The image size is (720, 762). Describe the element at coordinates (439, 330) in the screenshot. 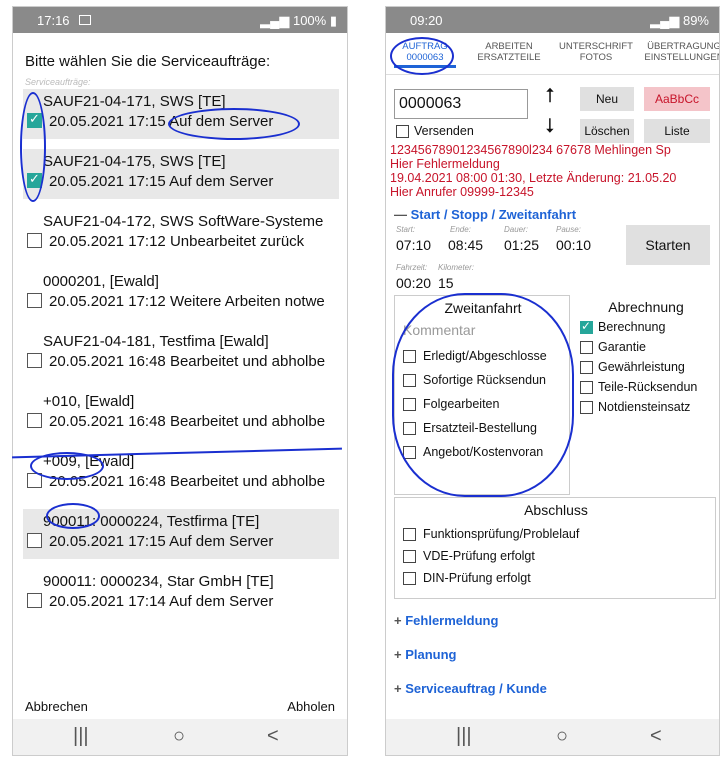

I see `comment-input: Kommentar` at that location.